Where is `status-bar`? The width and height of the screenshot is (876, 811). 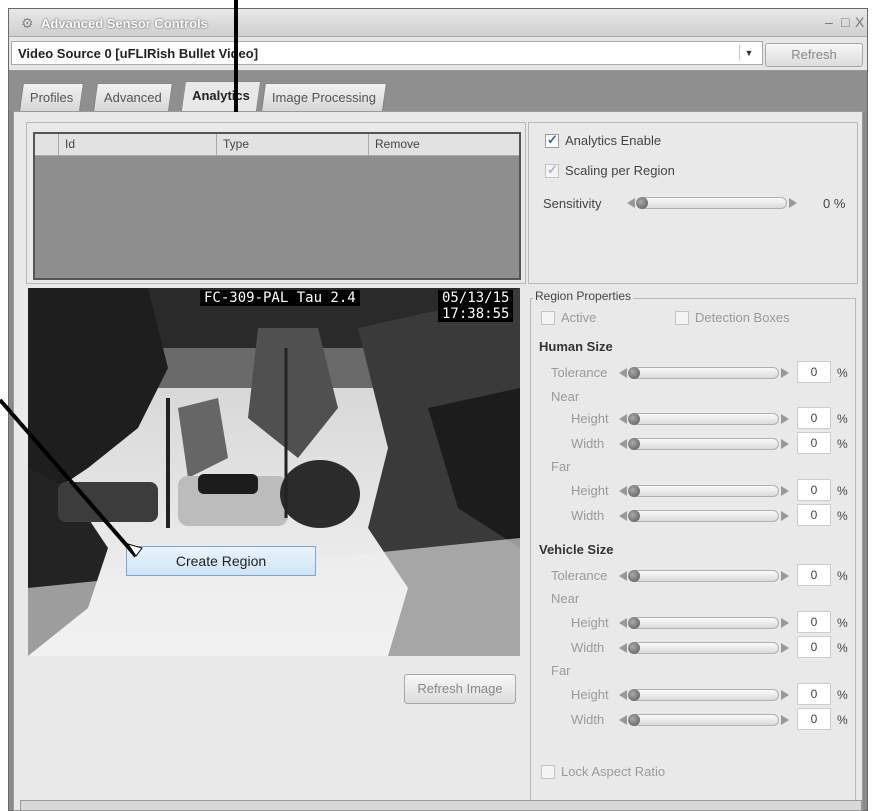
status-bar is located at coordinates (441, 805).